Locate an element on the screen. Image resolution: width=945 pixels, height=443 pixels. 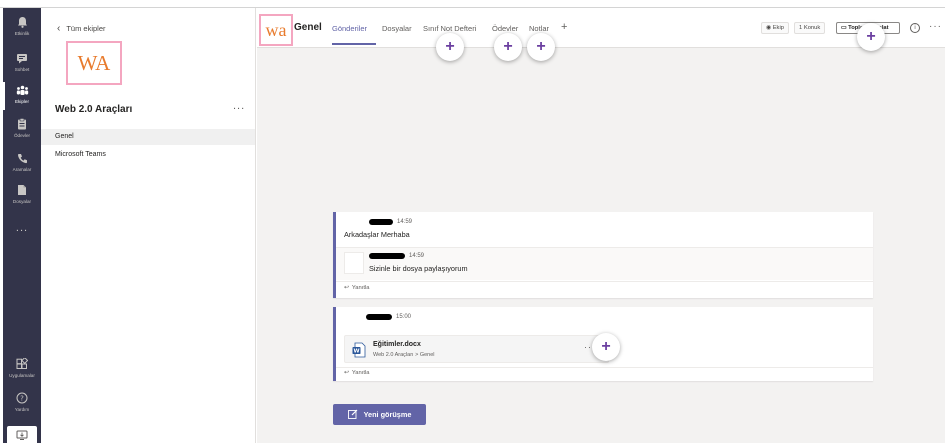
window-top-edge is located at coordinates (472, 4).